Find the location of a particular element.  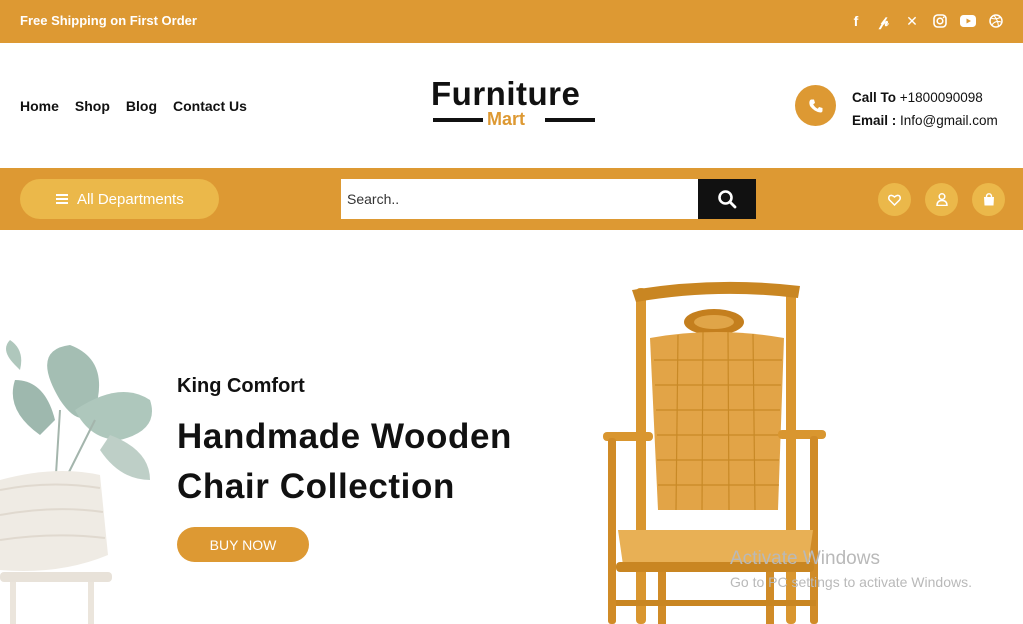

bag-icon is located at coordinates (988, 199).